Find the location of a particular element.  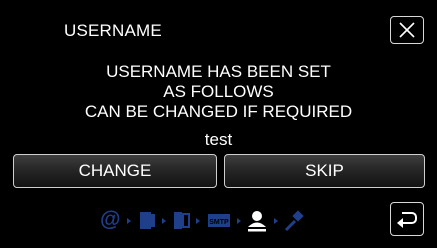

svg-text: SMTP is located at coordinates (219, 222).